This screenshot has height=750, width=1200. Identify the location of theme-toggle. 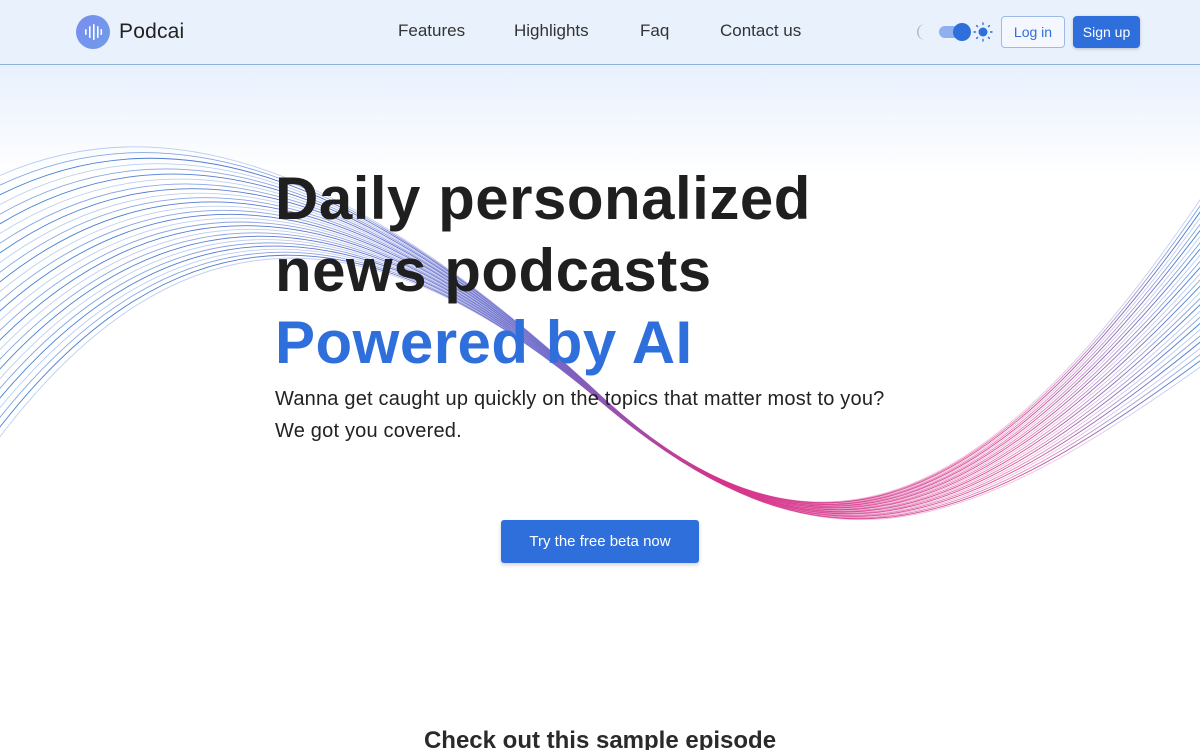
(955, 32).